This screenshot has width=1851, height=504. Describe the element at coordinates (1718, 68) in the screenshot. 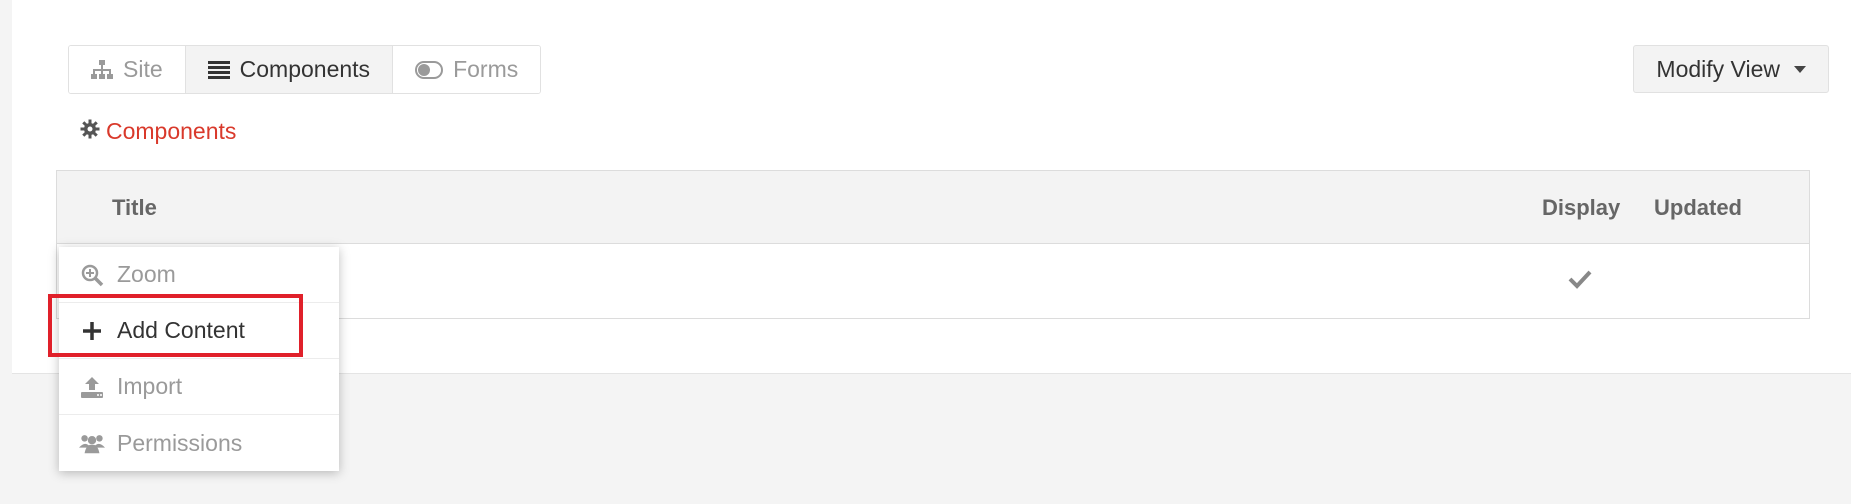

I see `modify-view-label: Modify View` at that location.